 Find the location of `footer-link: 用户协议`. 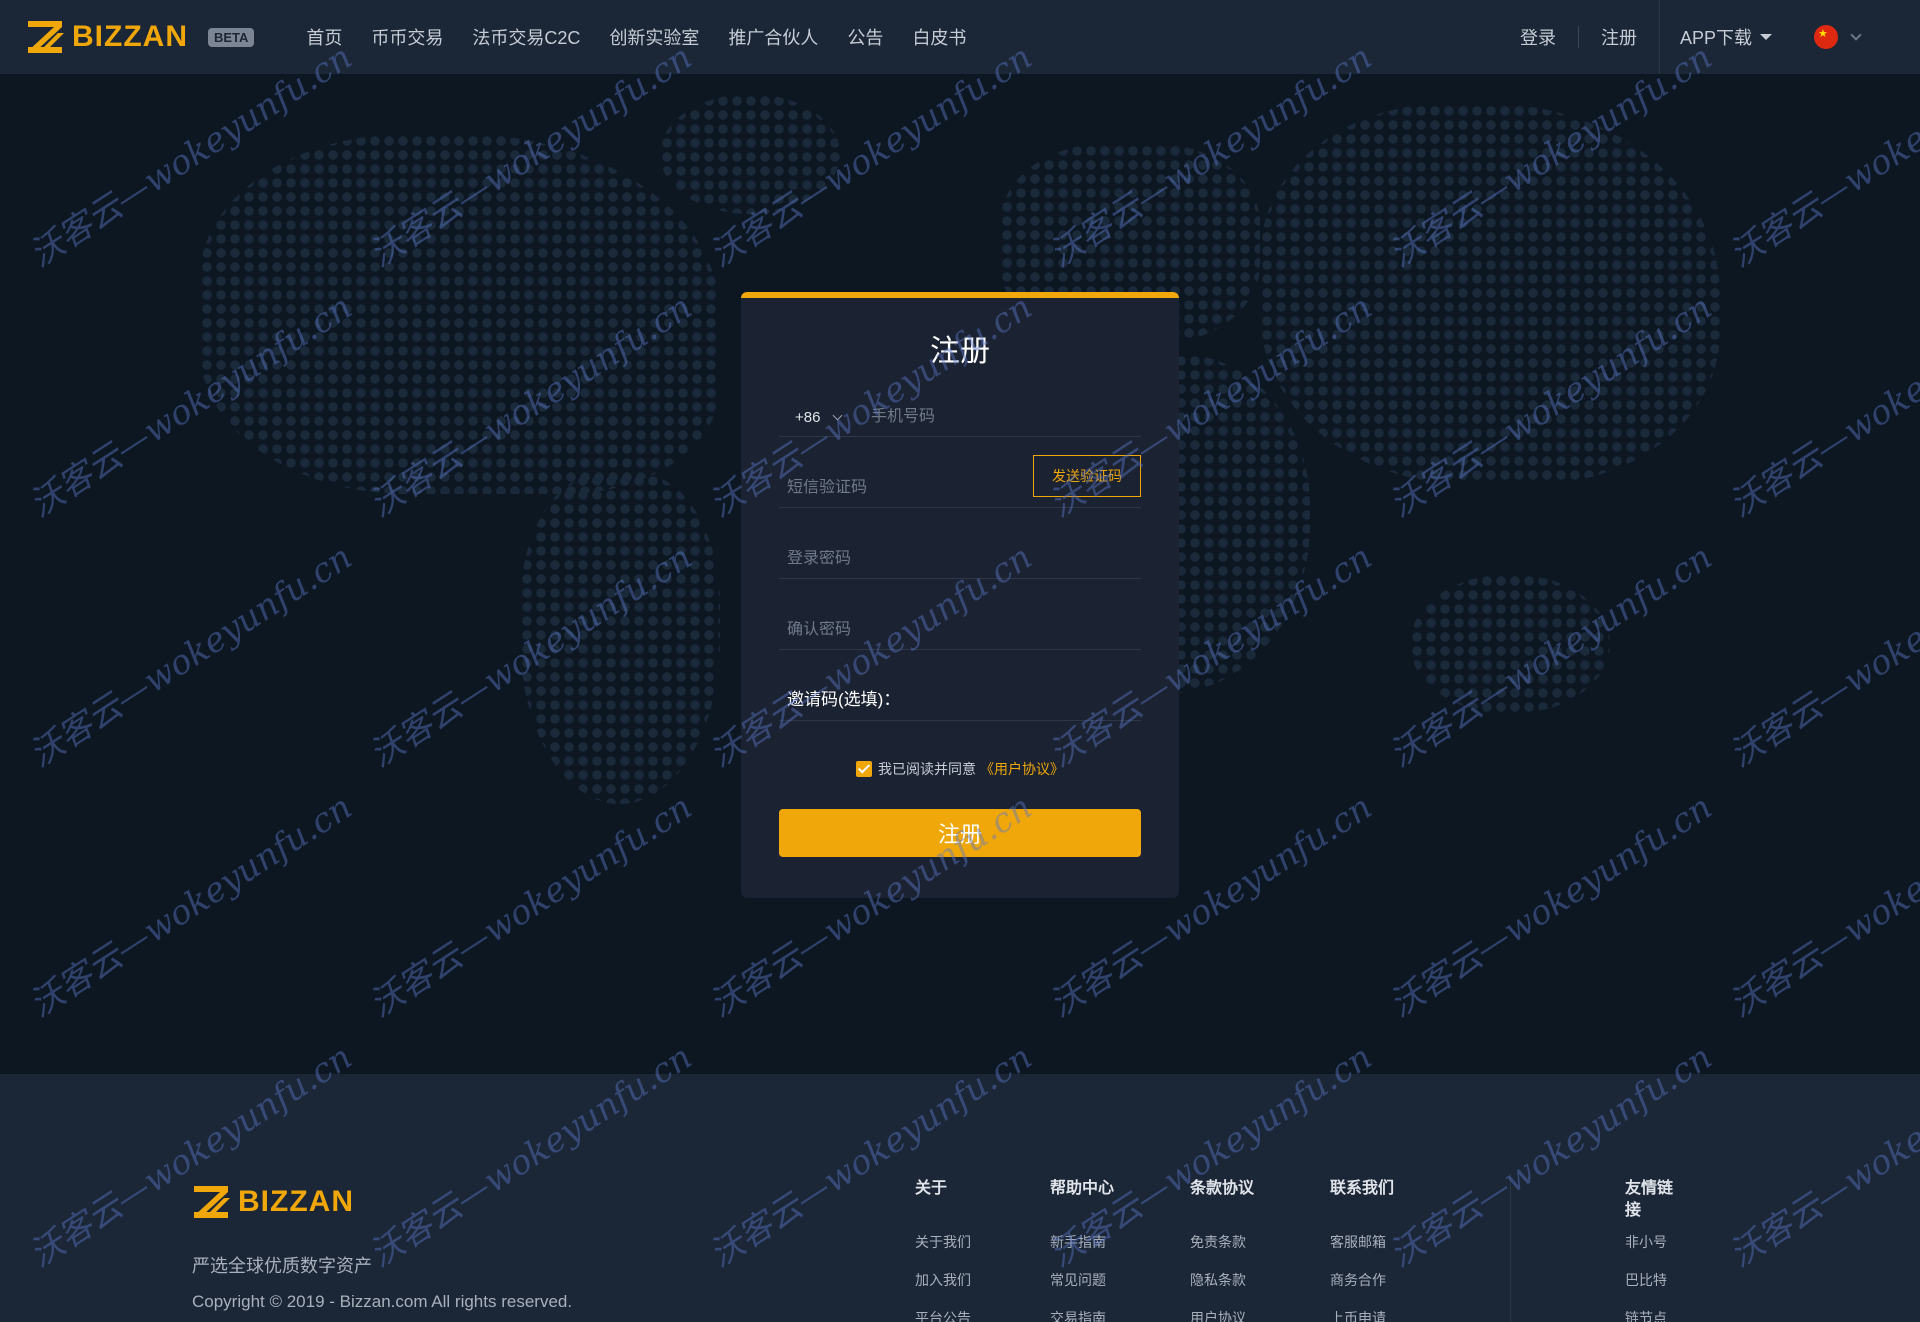

footer-link: 用户协议 is located at coordinates (1222, 1315).